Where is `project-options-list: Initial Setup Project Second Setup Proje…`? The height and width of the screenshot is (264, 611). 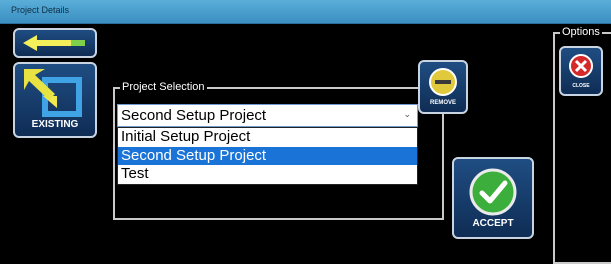 project-options-list: Initial Setup Project Second Setup Proje… is located at coordinates (267, 156).